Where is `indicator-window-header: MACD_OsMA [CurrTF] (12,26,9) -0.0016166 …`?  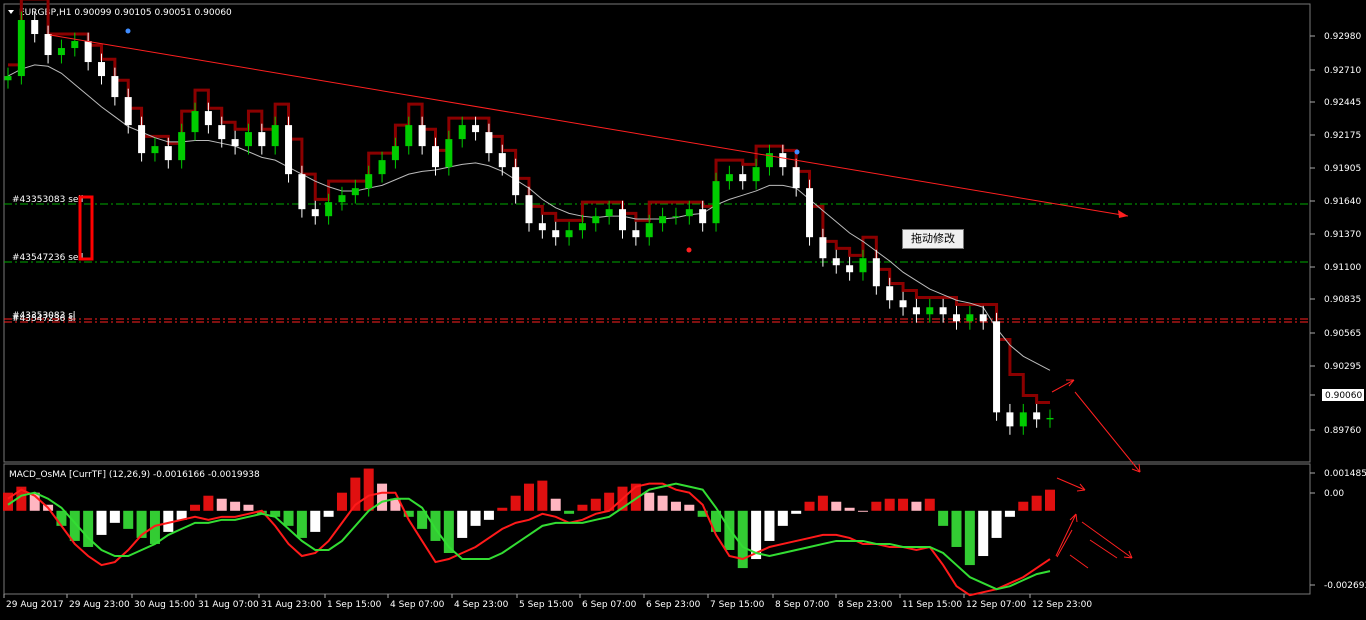
indicator-window-header: MACD_OsMA [CurrTF] (12,26,9) -0.0016166 … is located at coordinates (134, 475).